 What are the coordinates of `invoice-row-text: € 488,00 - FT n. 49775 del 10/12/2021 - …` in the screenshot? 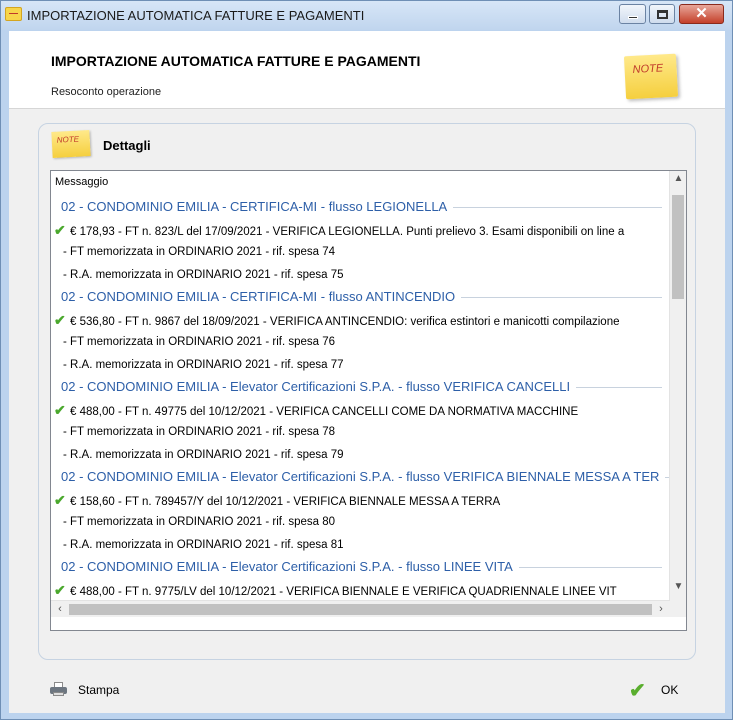 It's located at (324, 411).